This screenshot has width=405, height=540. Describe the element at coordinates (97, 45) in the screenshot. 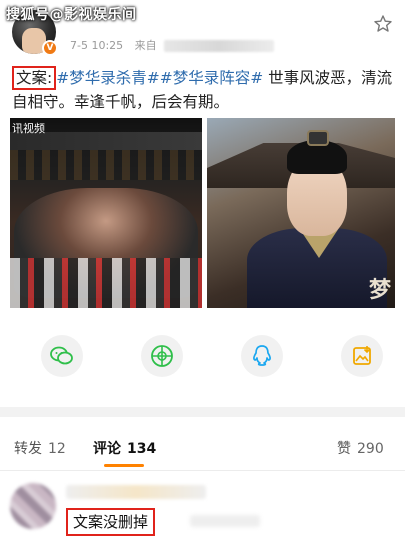

I see `post-time: 7-5 10:25` at that location.